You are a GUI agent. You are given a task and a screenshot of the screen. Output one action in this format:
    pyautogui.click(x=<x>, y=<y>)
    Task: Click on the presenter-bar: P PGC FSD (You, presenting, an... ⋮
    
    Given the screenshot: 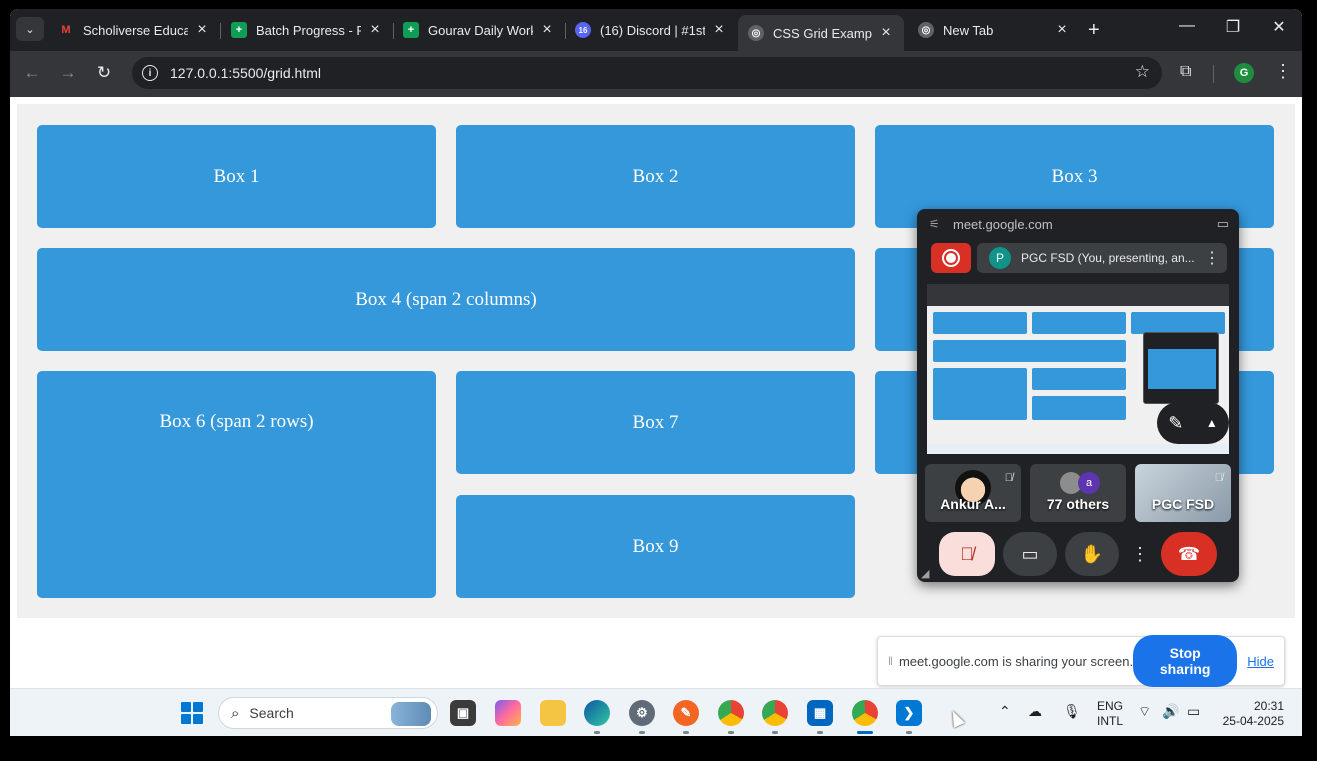 What is the action you would take?
    pyautogui.click(x=1102, y=258)
    